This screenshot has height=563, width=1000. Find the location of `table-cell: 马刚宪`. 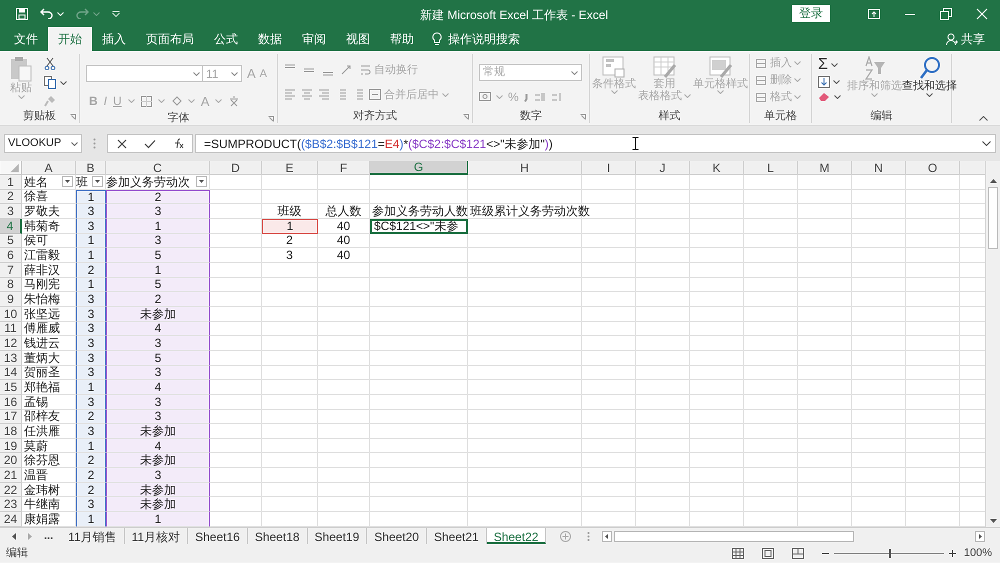

table-cell: 马刚宪 is located at coordinates (49, 285).